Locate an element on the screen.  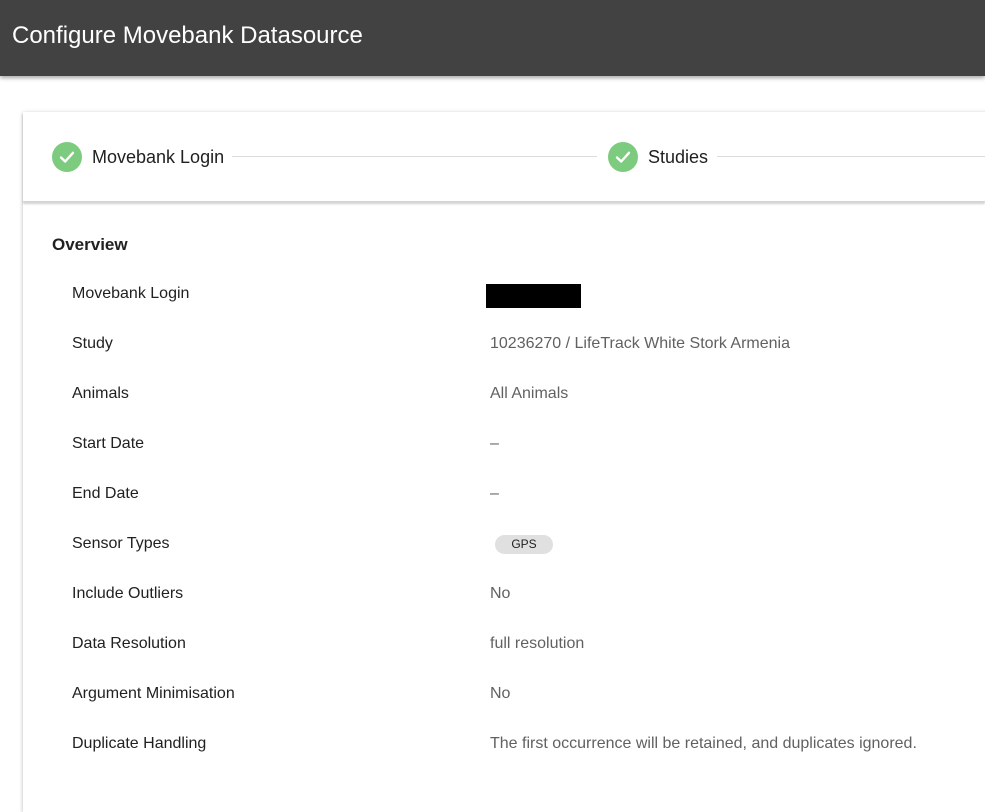
step-studies: Studies is located at coordinates (658, 157).